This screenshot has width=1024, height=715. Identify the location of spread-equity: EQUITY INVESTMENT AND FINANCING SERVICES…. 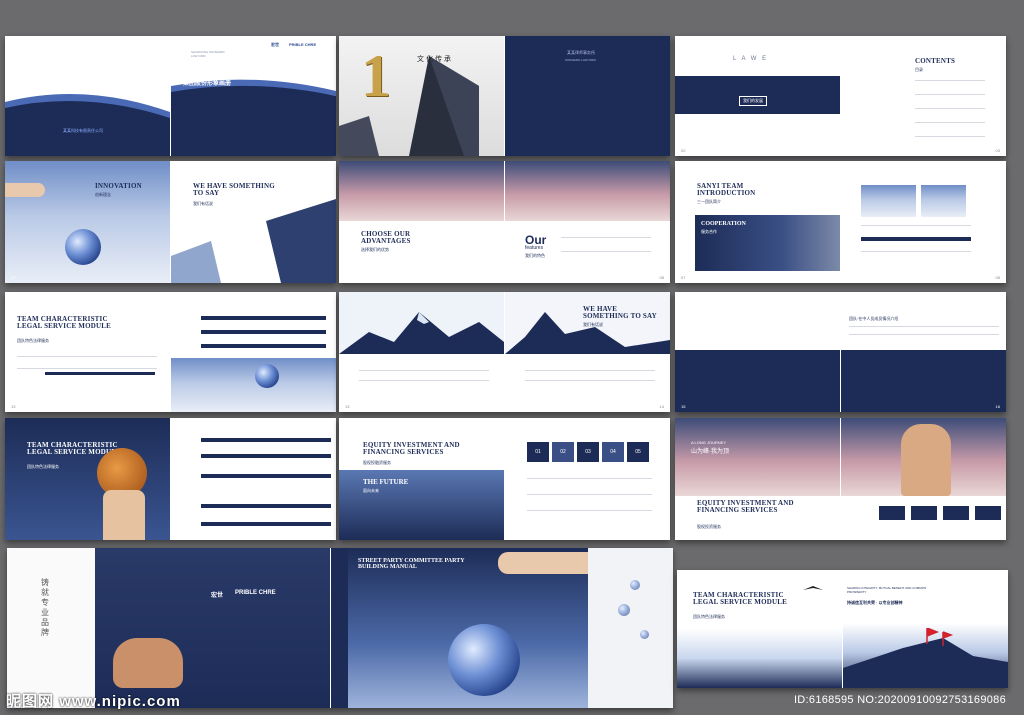
(504, 479).